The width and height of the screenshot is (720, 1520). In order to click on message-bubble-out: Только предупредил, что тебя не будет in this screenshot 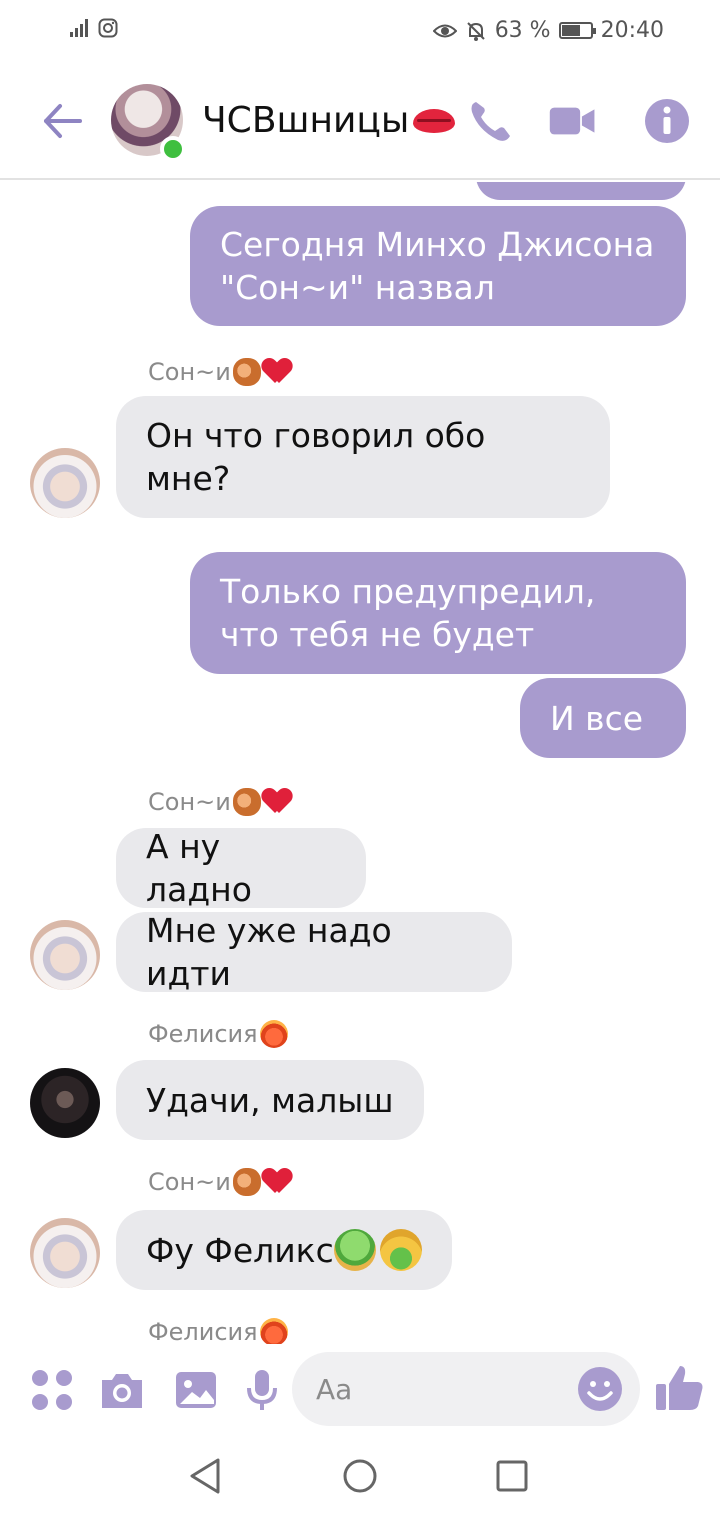, I will do `click(438, 613)`.